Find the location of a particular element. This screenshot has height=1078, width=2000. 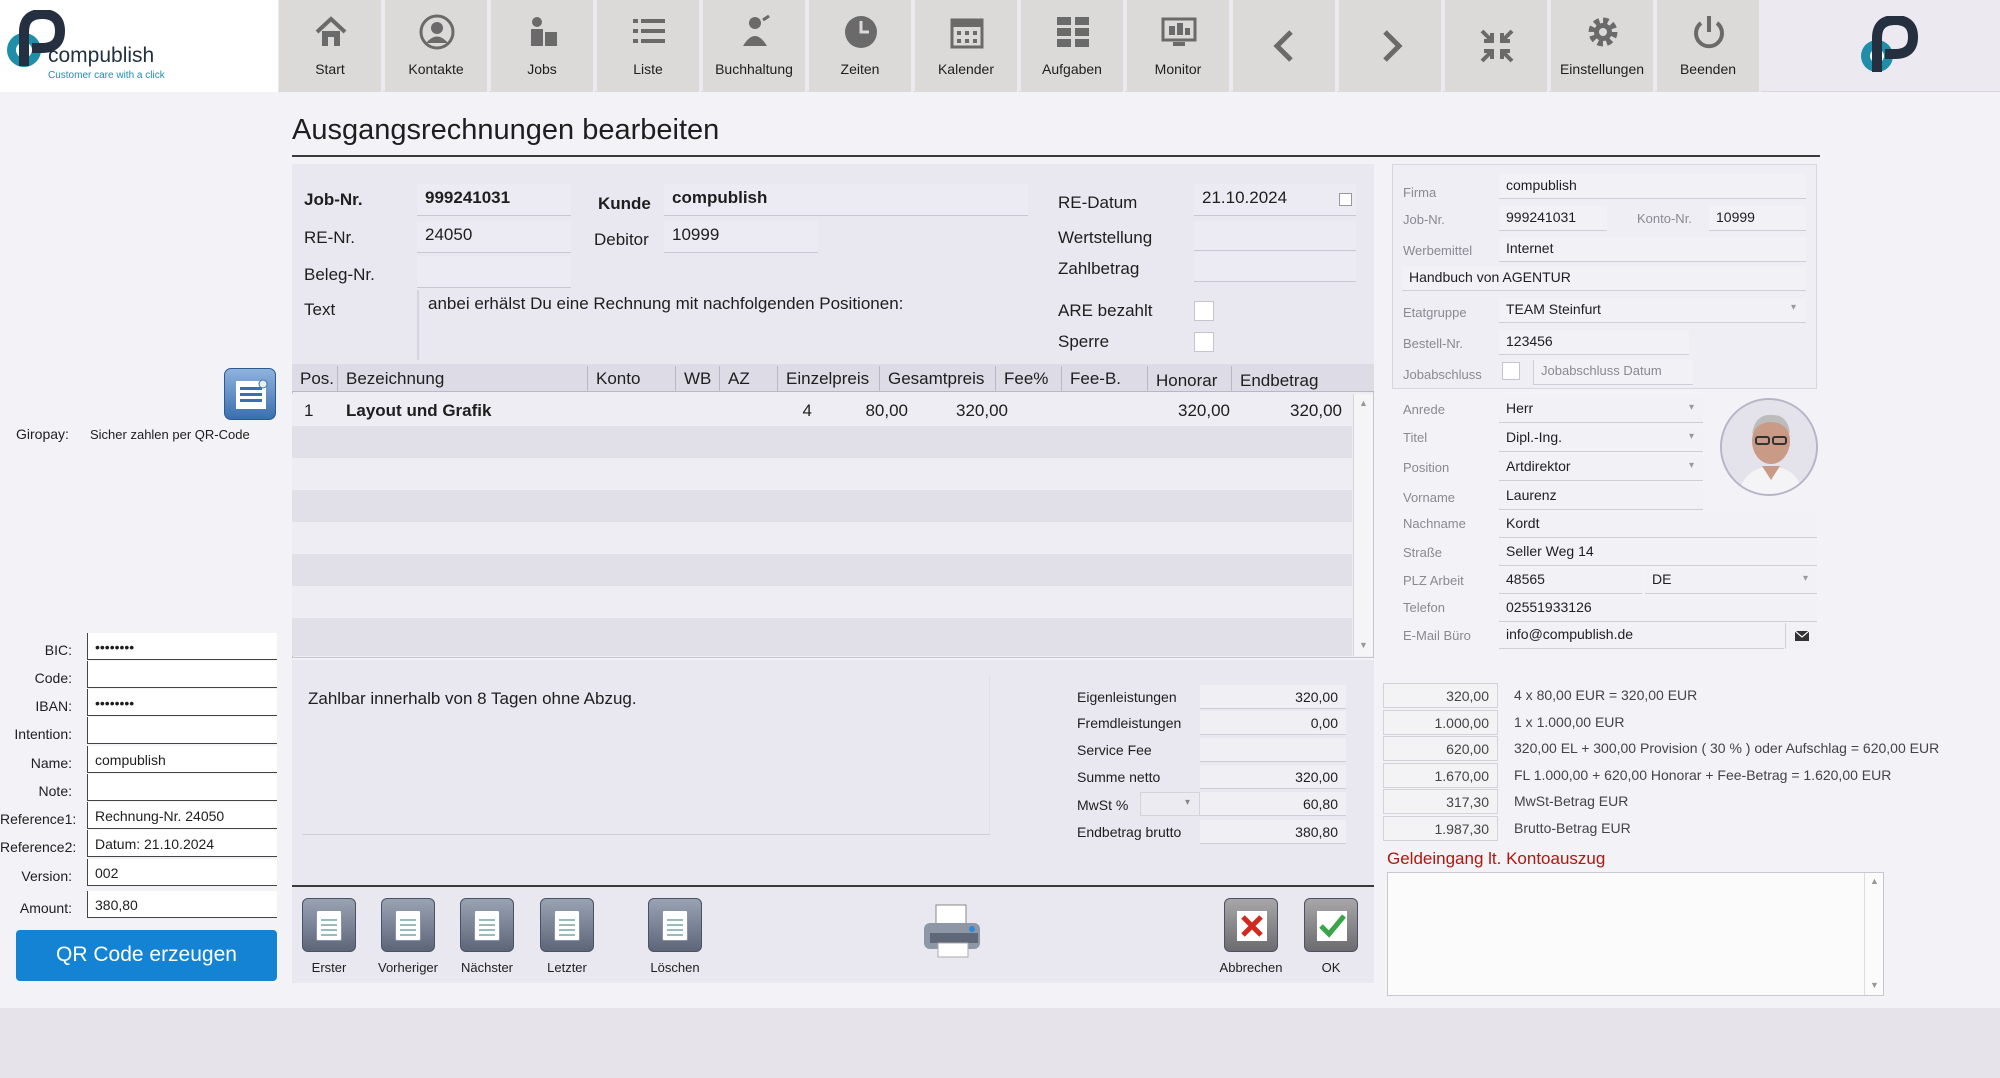

toolbar-kontakte-button: Kontakte is located at coordinates (437, 46).